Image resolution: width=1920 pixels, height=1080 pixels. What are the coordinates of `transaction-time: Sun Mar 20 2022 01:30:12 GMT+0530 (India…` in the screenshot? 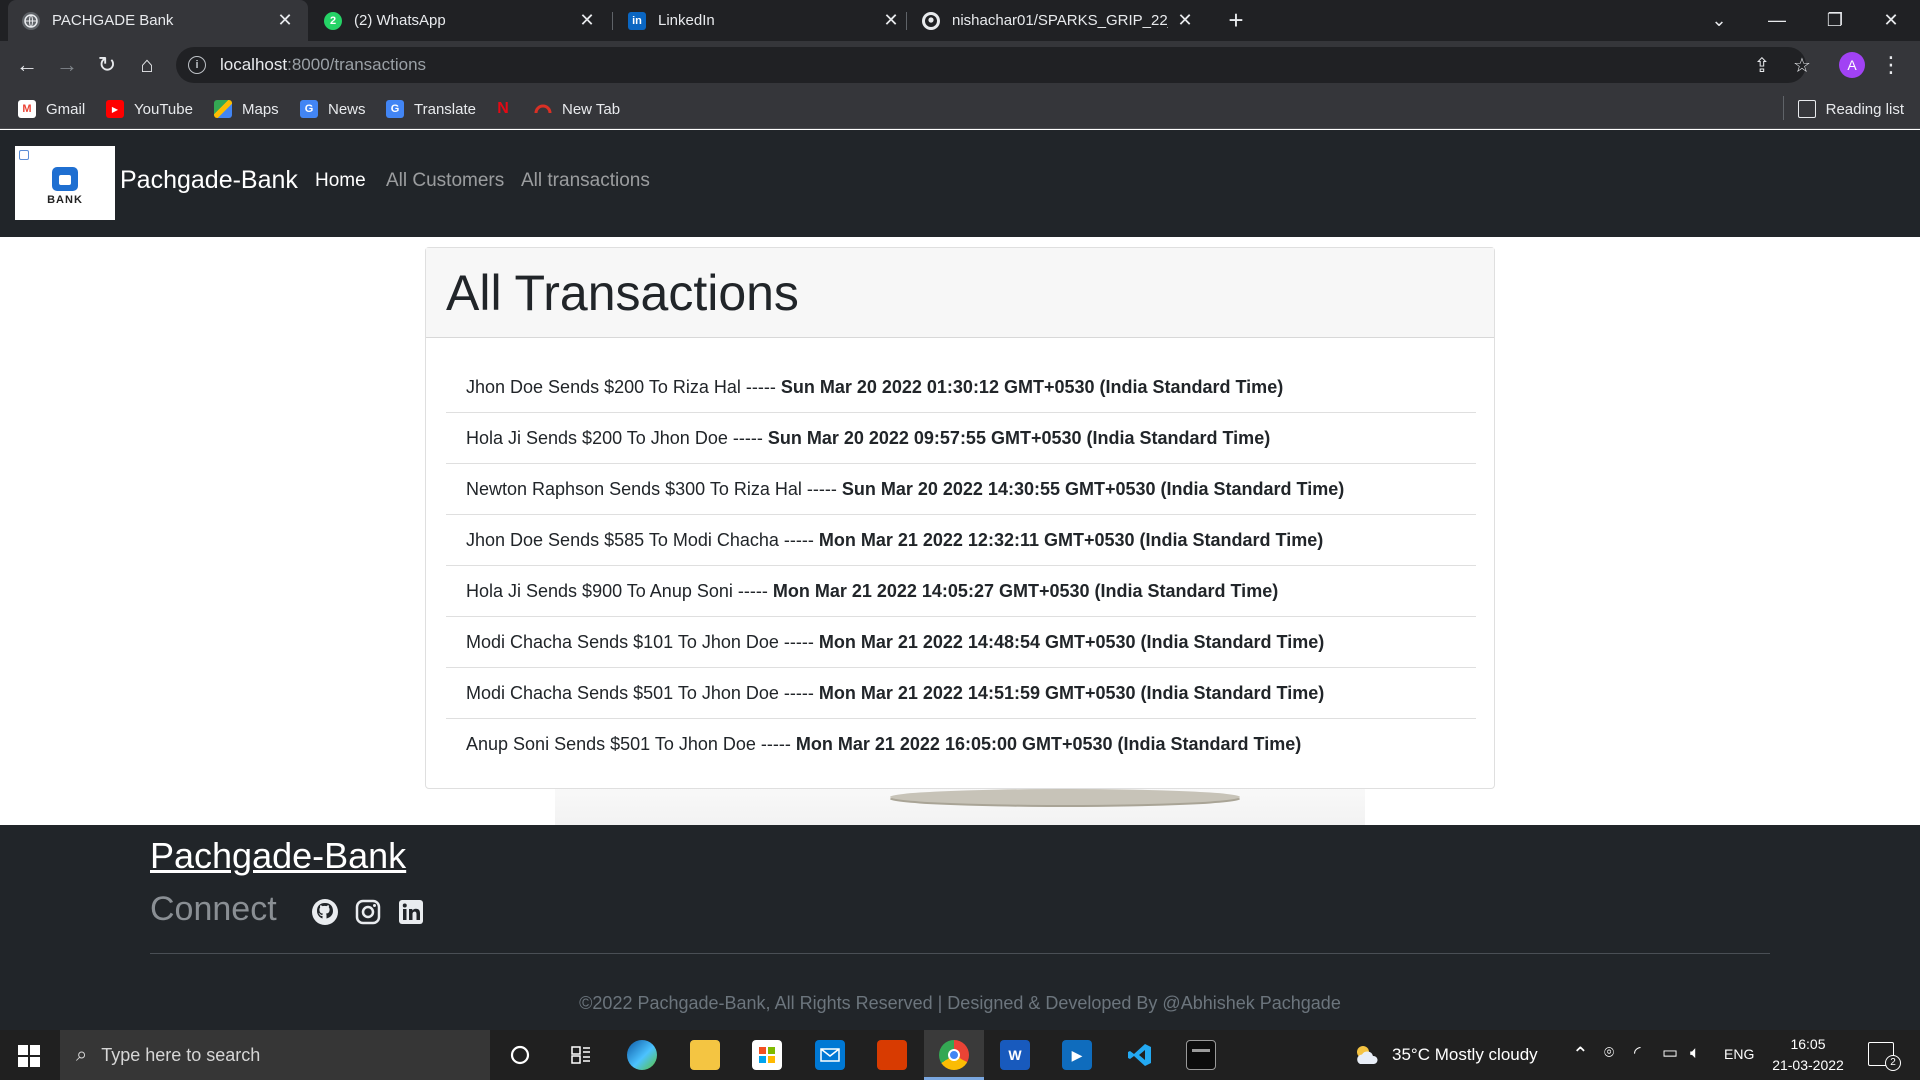 It's located at (1032, 386).